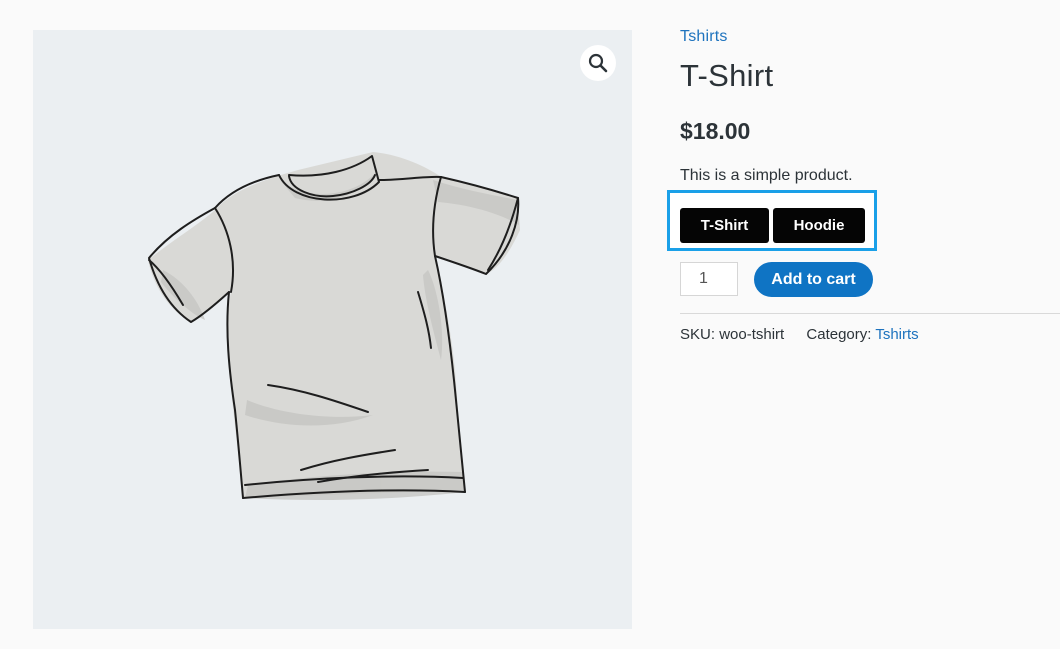 The image size is (1060, 649). I want to click on divider, so click(870, 313).